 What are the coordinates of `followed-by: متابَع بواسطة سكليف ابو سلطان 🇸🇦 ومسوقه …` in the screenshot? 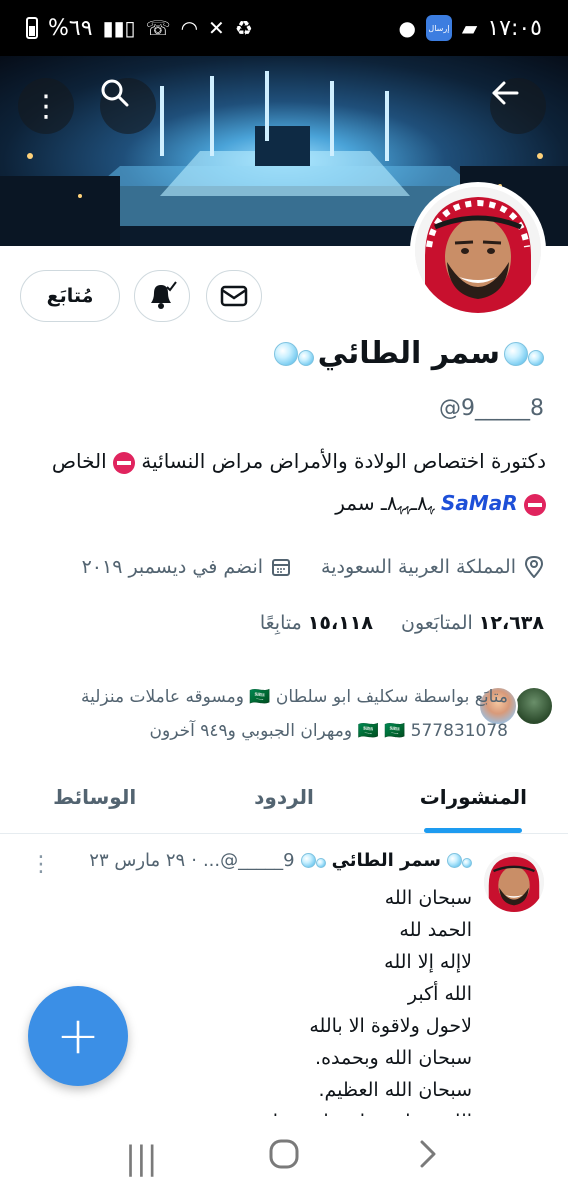 It's located at (254, 714).